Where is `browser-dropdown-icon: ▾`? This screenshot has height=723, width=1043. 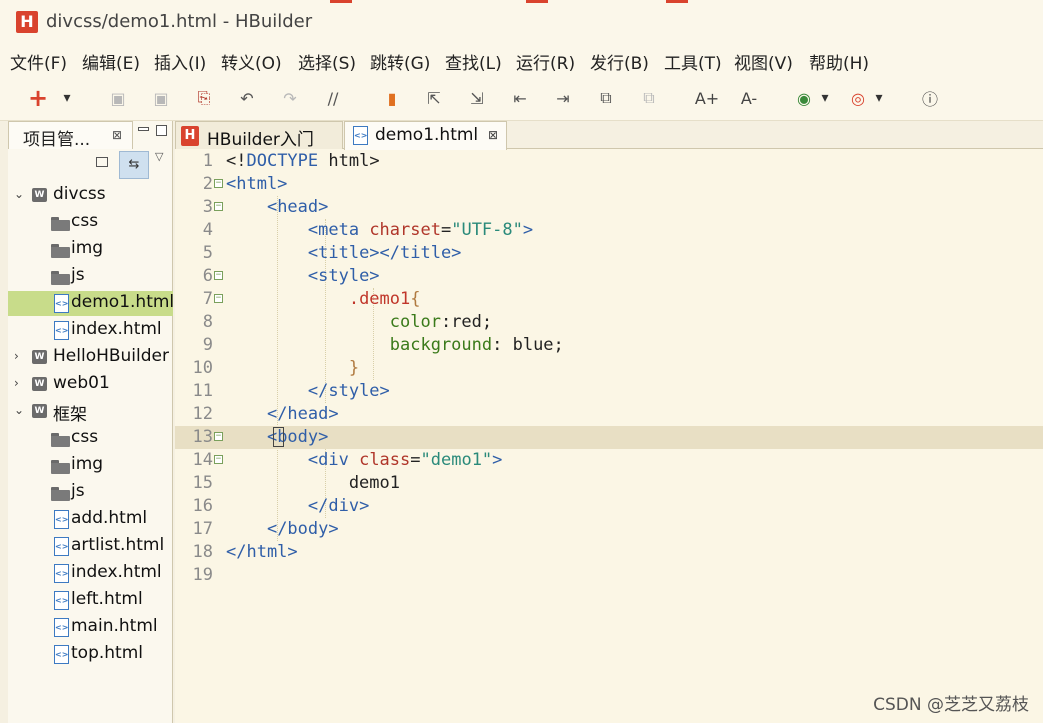 browser-dropdown-icon: ▾ is located at coordinates (879, 98).